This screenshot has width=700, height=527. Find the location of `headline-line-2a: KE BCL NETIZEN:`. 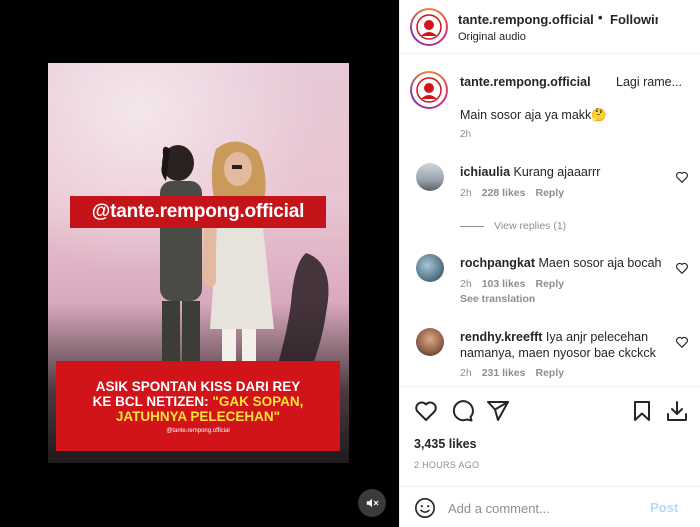

headline-line-2a: KE BCL NETIZEN: is located at coordinates (152, 401).